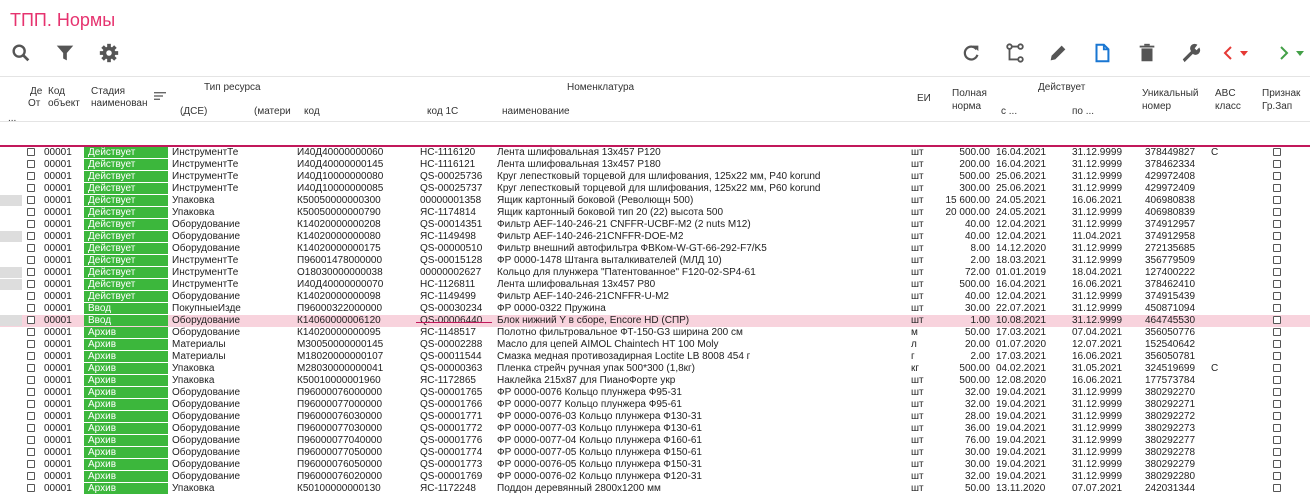 This screenshot has height=498, width=1310. Describe the element at coordinates (1170, 94) in the screenshot. I see `col-uniq: Уникальный` at that location.